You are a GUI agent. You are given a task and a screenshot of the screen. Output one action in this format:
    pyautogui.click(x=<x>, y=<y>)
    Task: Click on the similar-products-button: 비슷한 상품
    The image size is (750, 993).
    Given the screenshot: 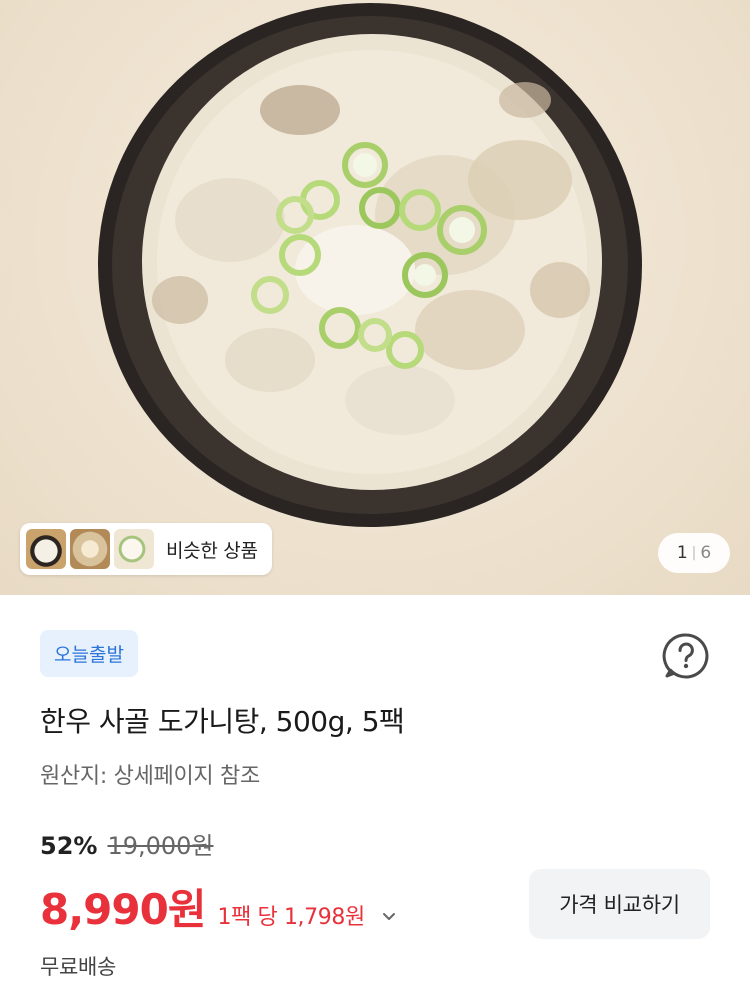 What is the action you would take?
    pyautogui.click(x=146, y=549)
    